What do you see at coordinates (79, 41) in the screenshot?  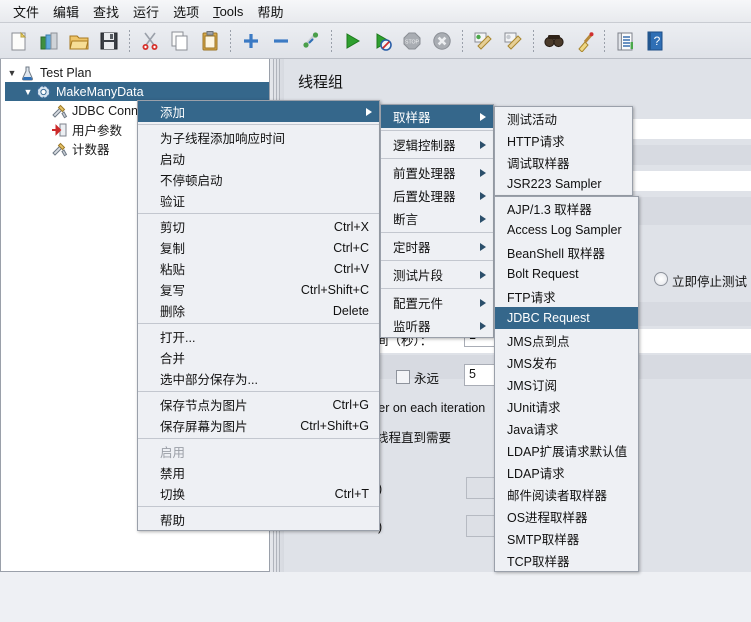 I see `open-icon` at bounding box center [79, 41].